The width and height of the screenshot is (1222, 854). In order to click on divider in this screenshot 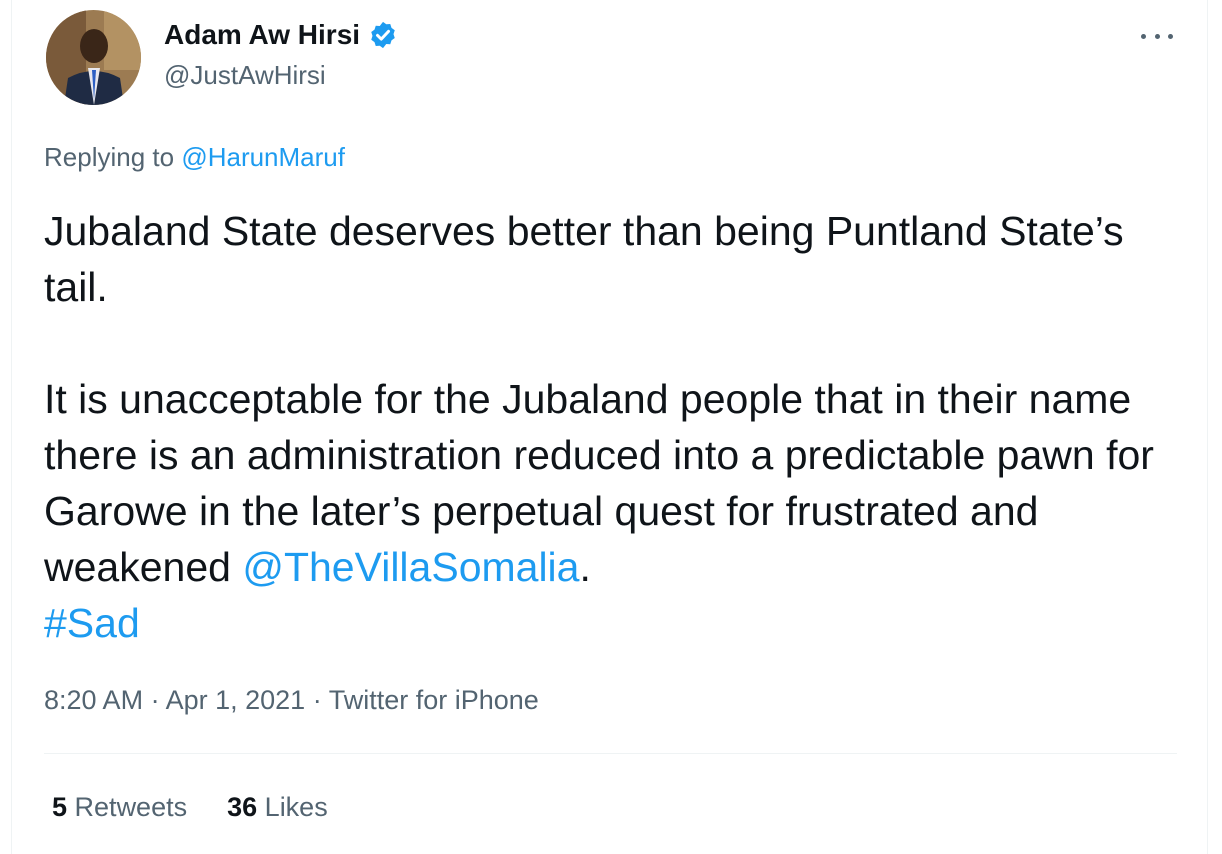, I will do `click(610, 753)`.